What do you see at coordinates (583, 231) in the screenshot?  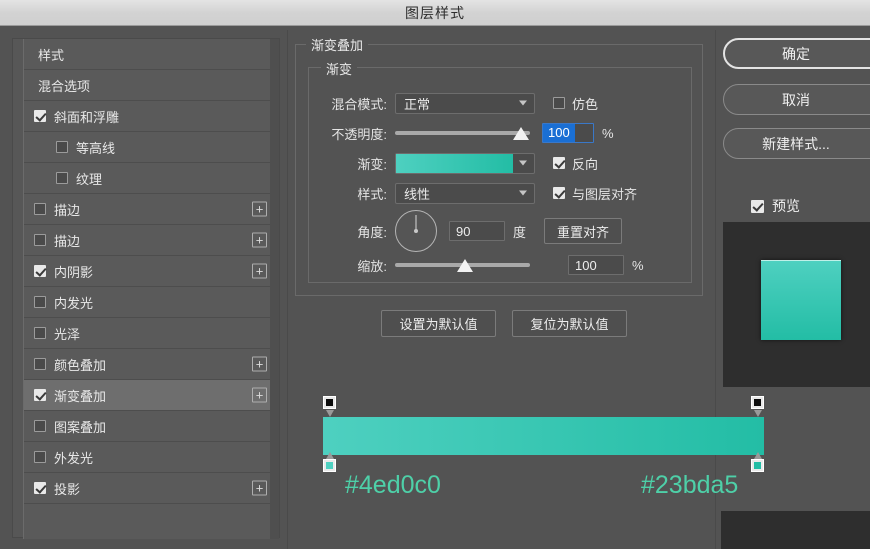 I see `reset-align-button: 重置对齐` at bounding box center [583, 231].